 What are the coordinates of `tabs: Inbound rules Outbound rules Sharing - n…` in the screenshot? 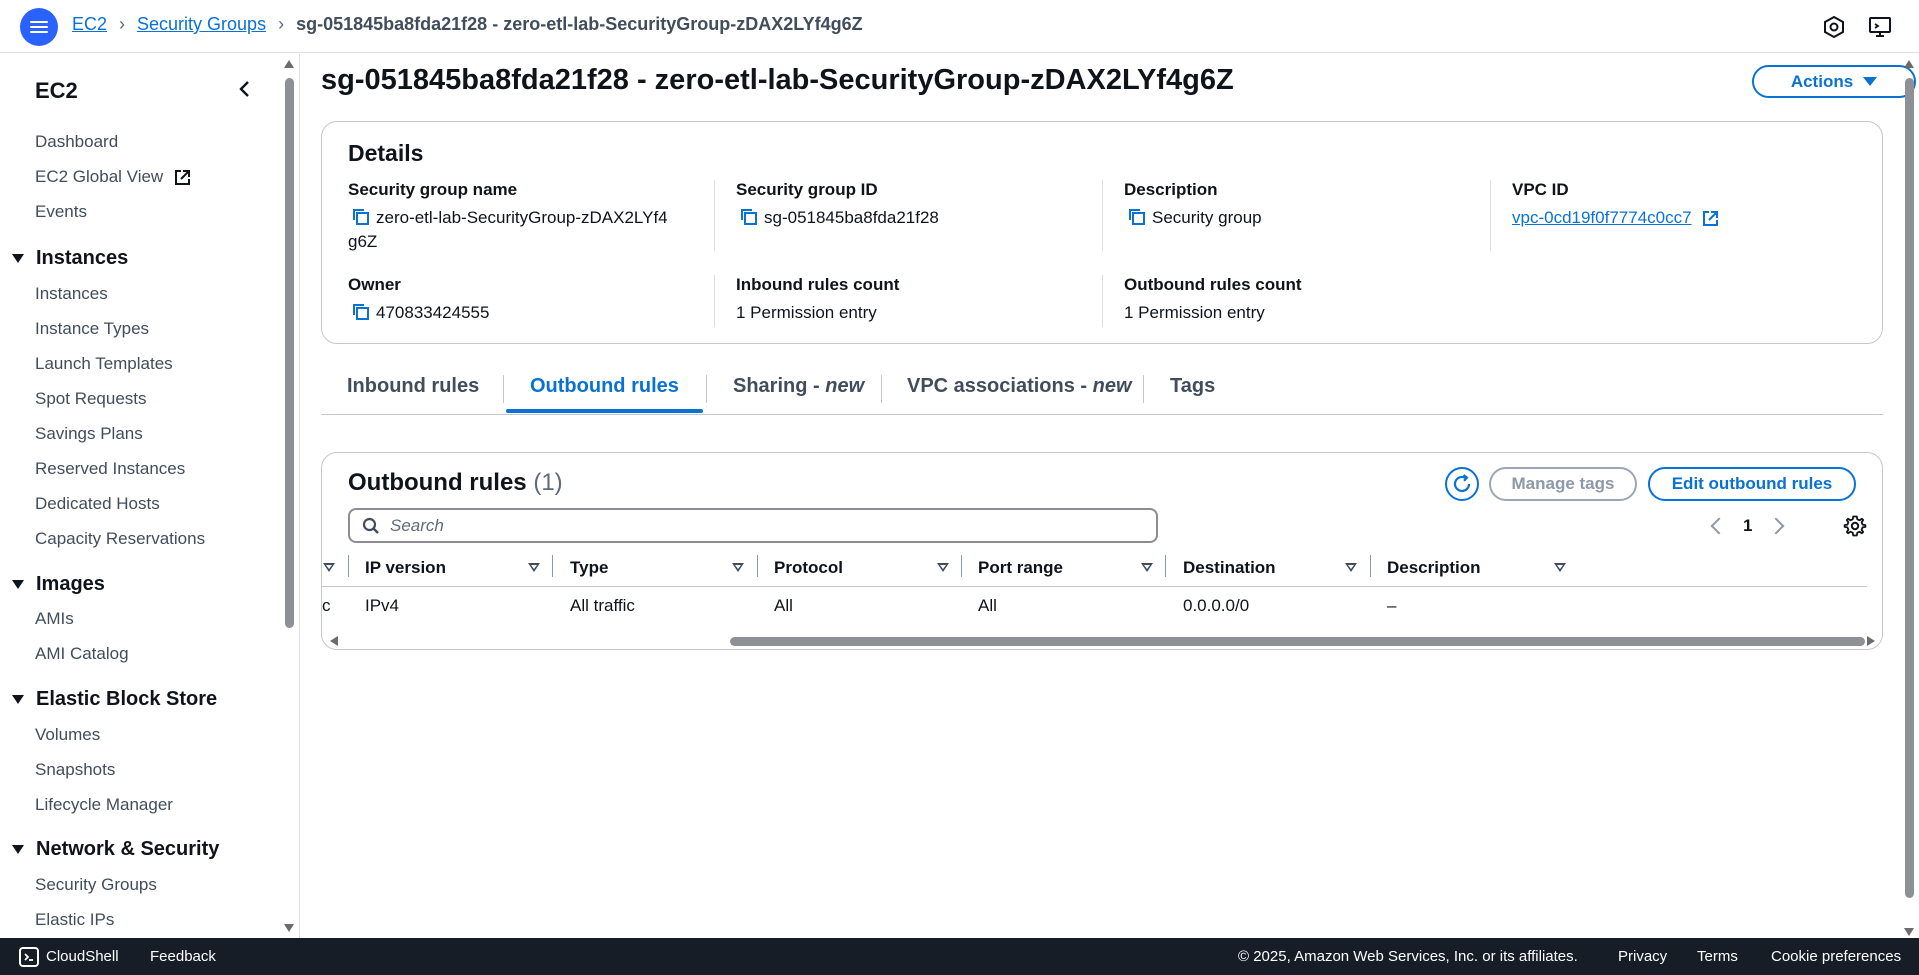 It's located at (1102, 385).